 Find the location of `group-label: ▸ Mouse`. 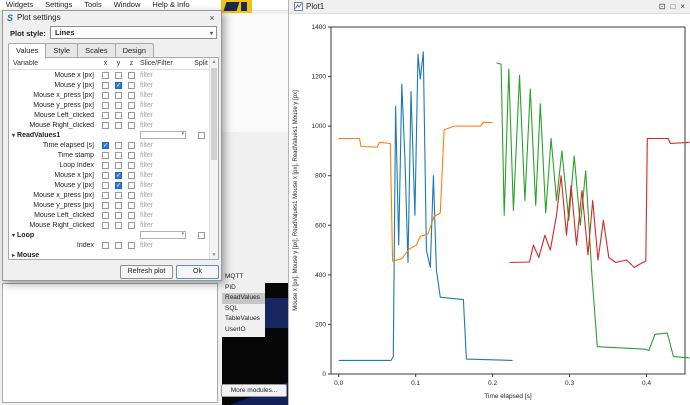

group-label: ▸ Mouse is located at coordinates (54, 255).